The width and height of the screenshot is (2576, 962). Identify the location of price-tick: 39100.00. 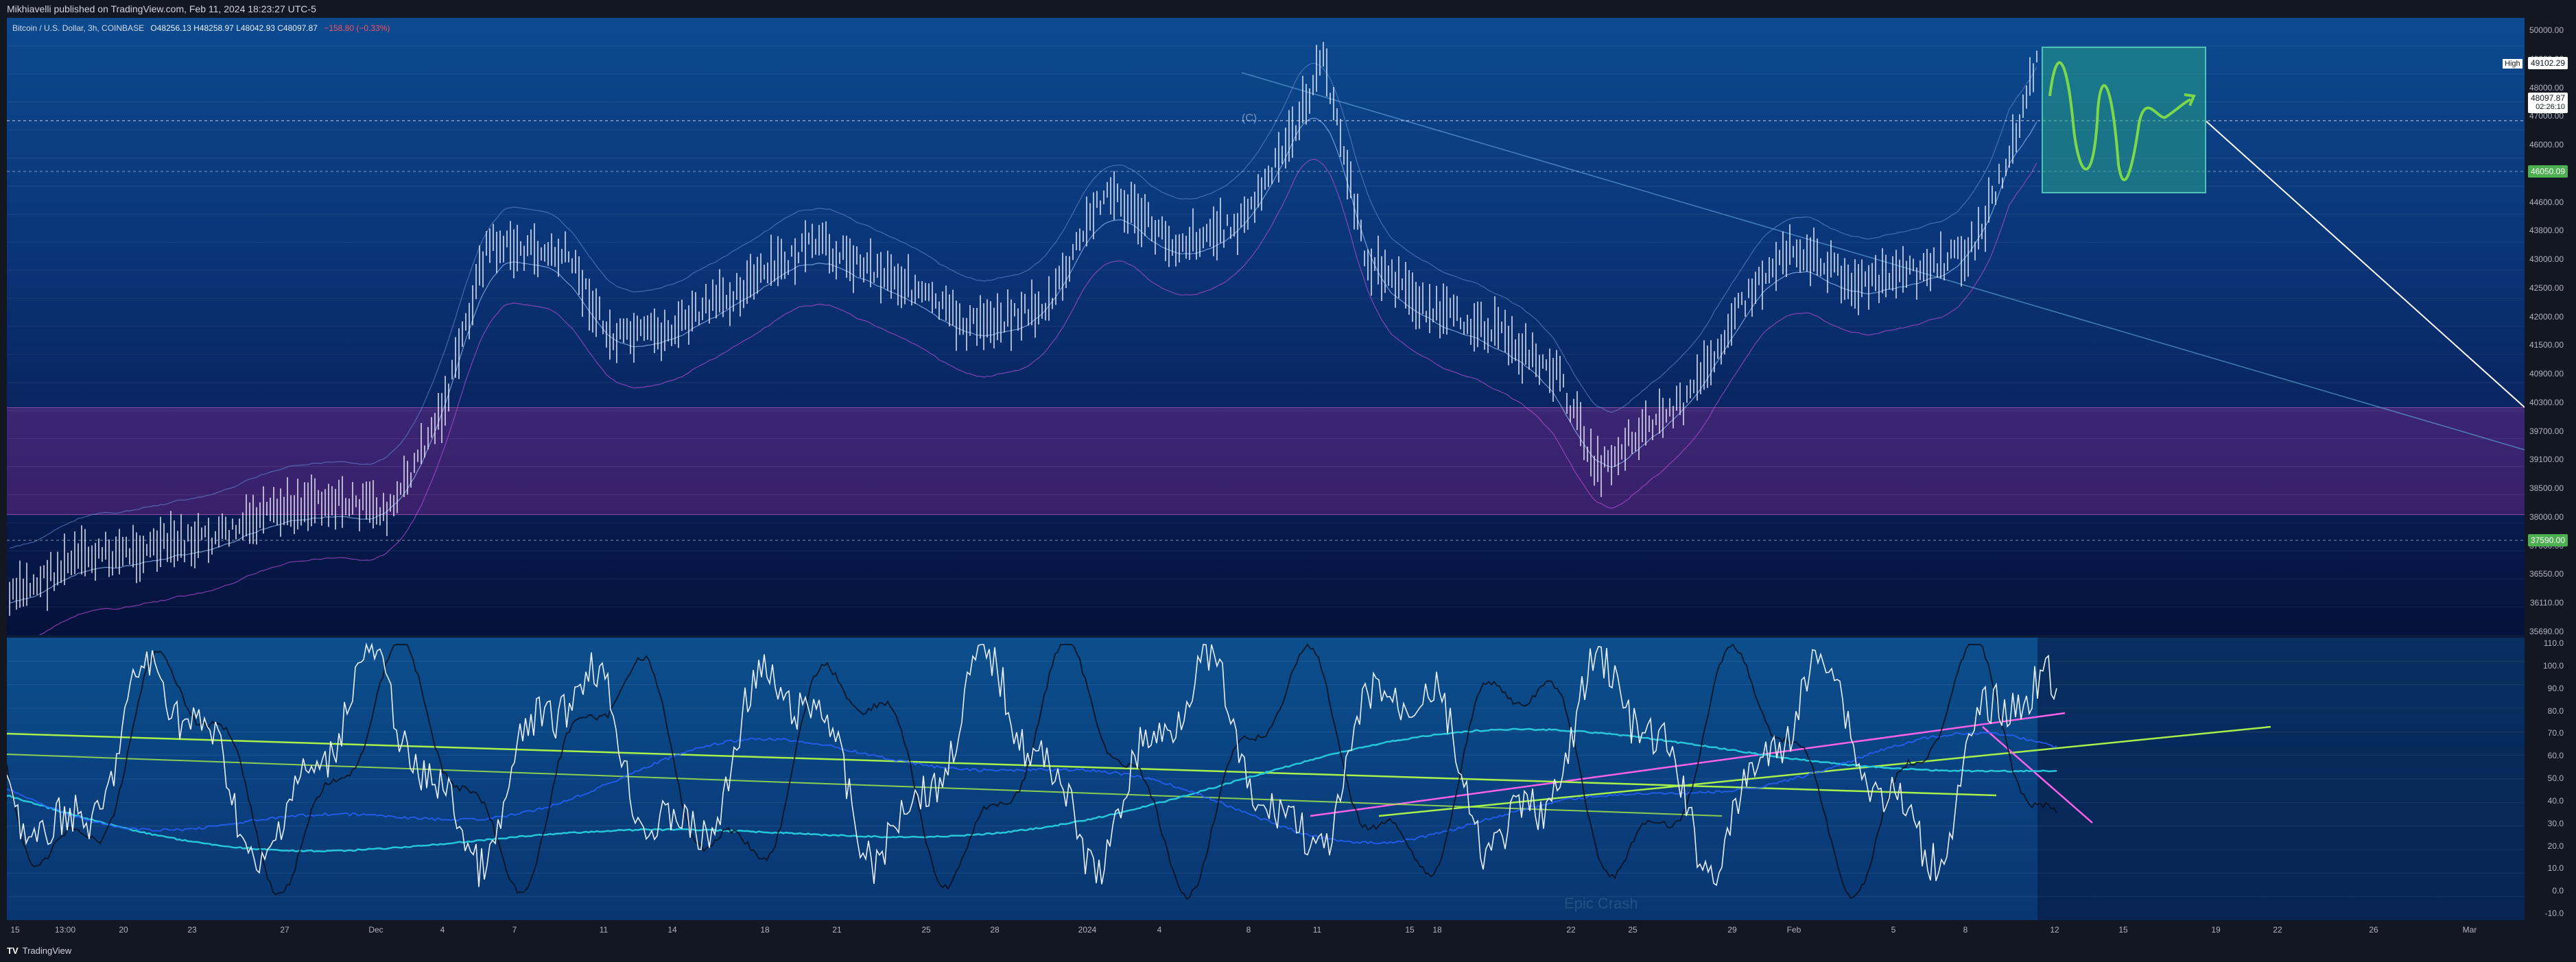
(2546, 460).